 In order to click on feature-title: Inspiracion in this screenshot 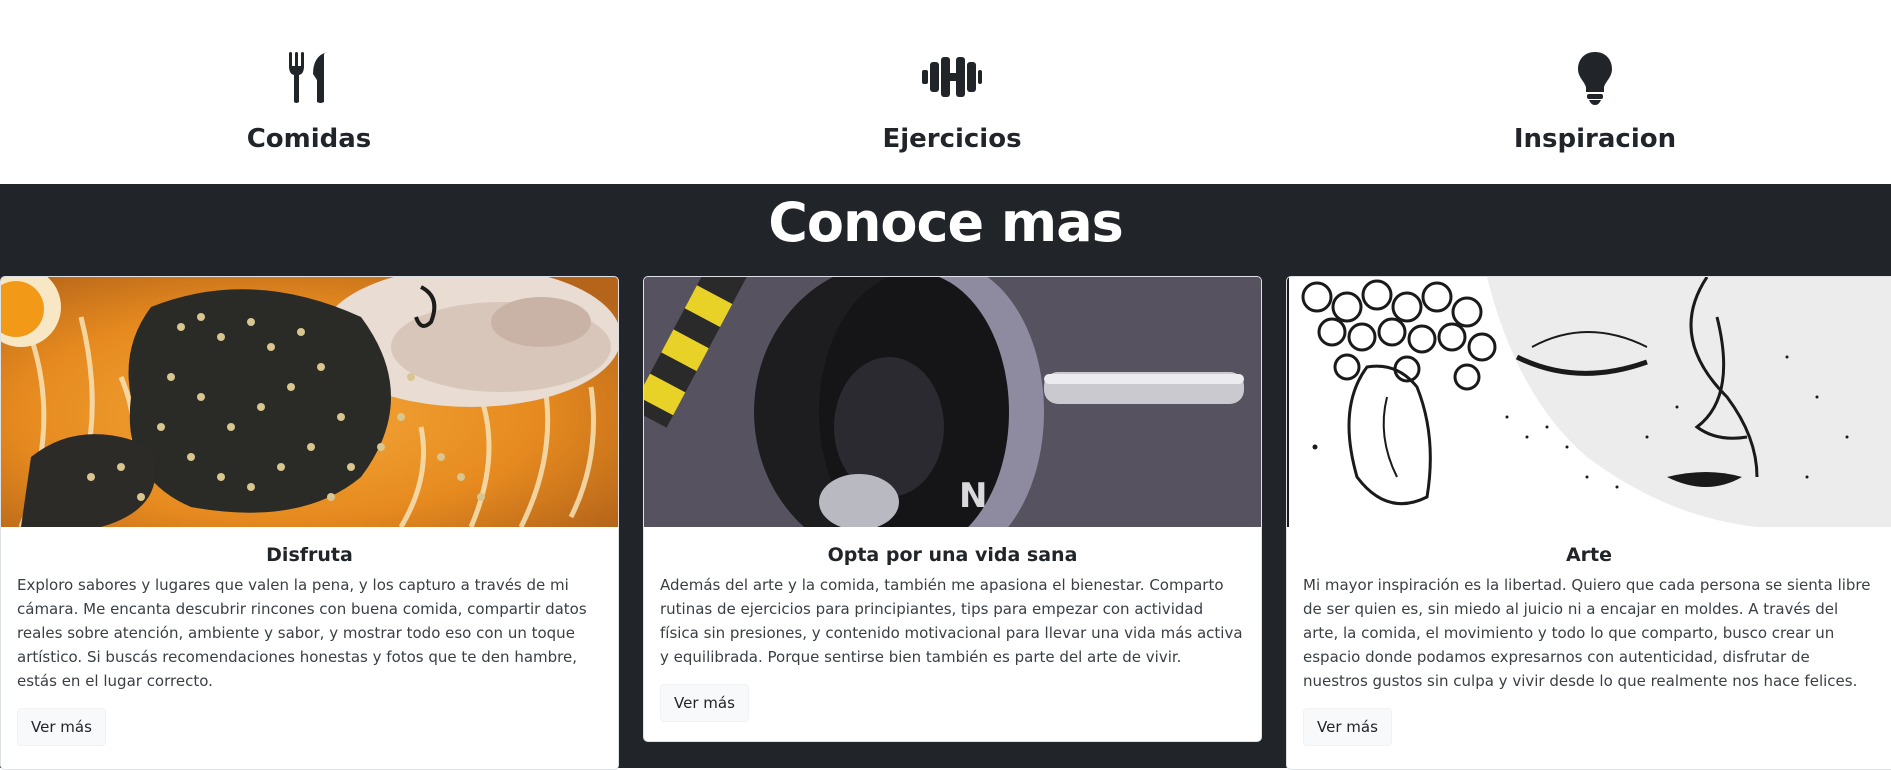, I will do `click(1595, 139)`.